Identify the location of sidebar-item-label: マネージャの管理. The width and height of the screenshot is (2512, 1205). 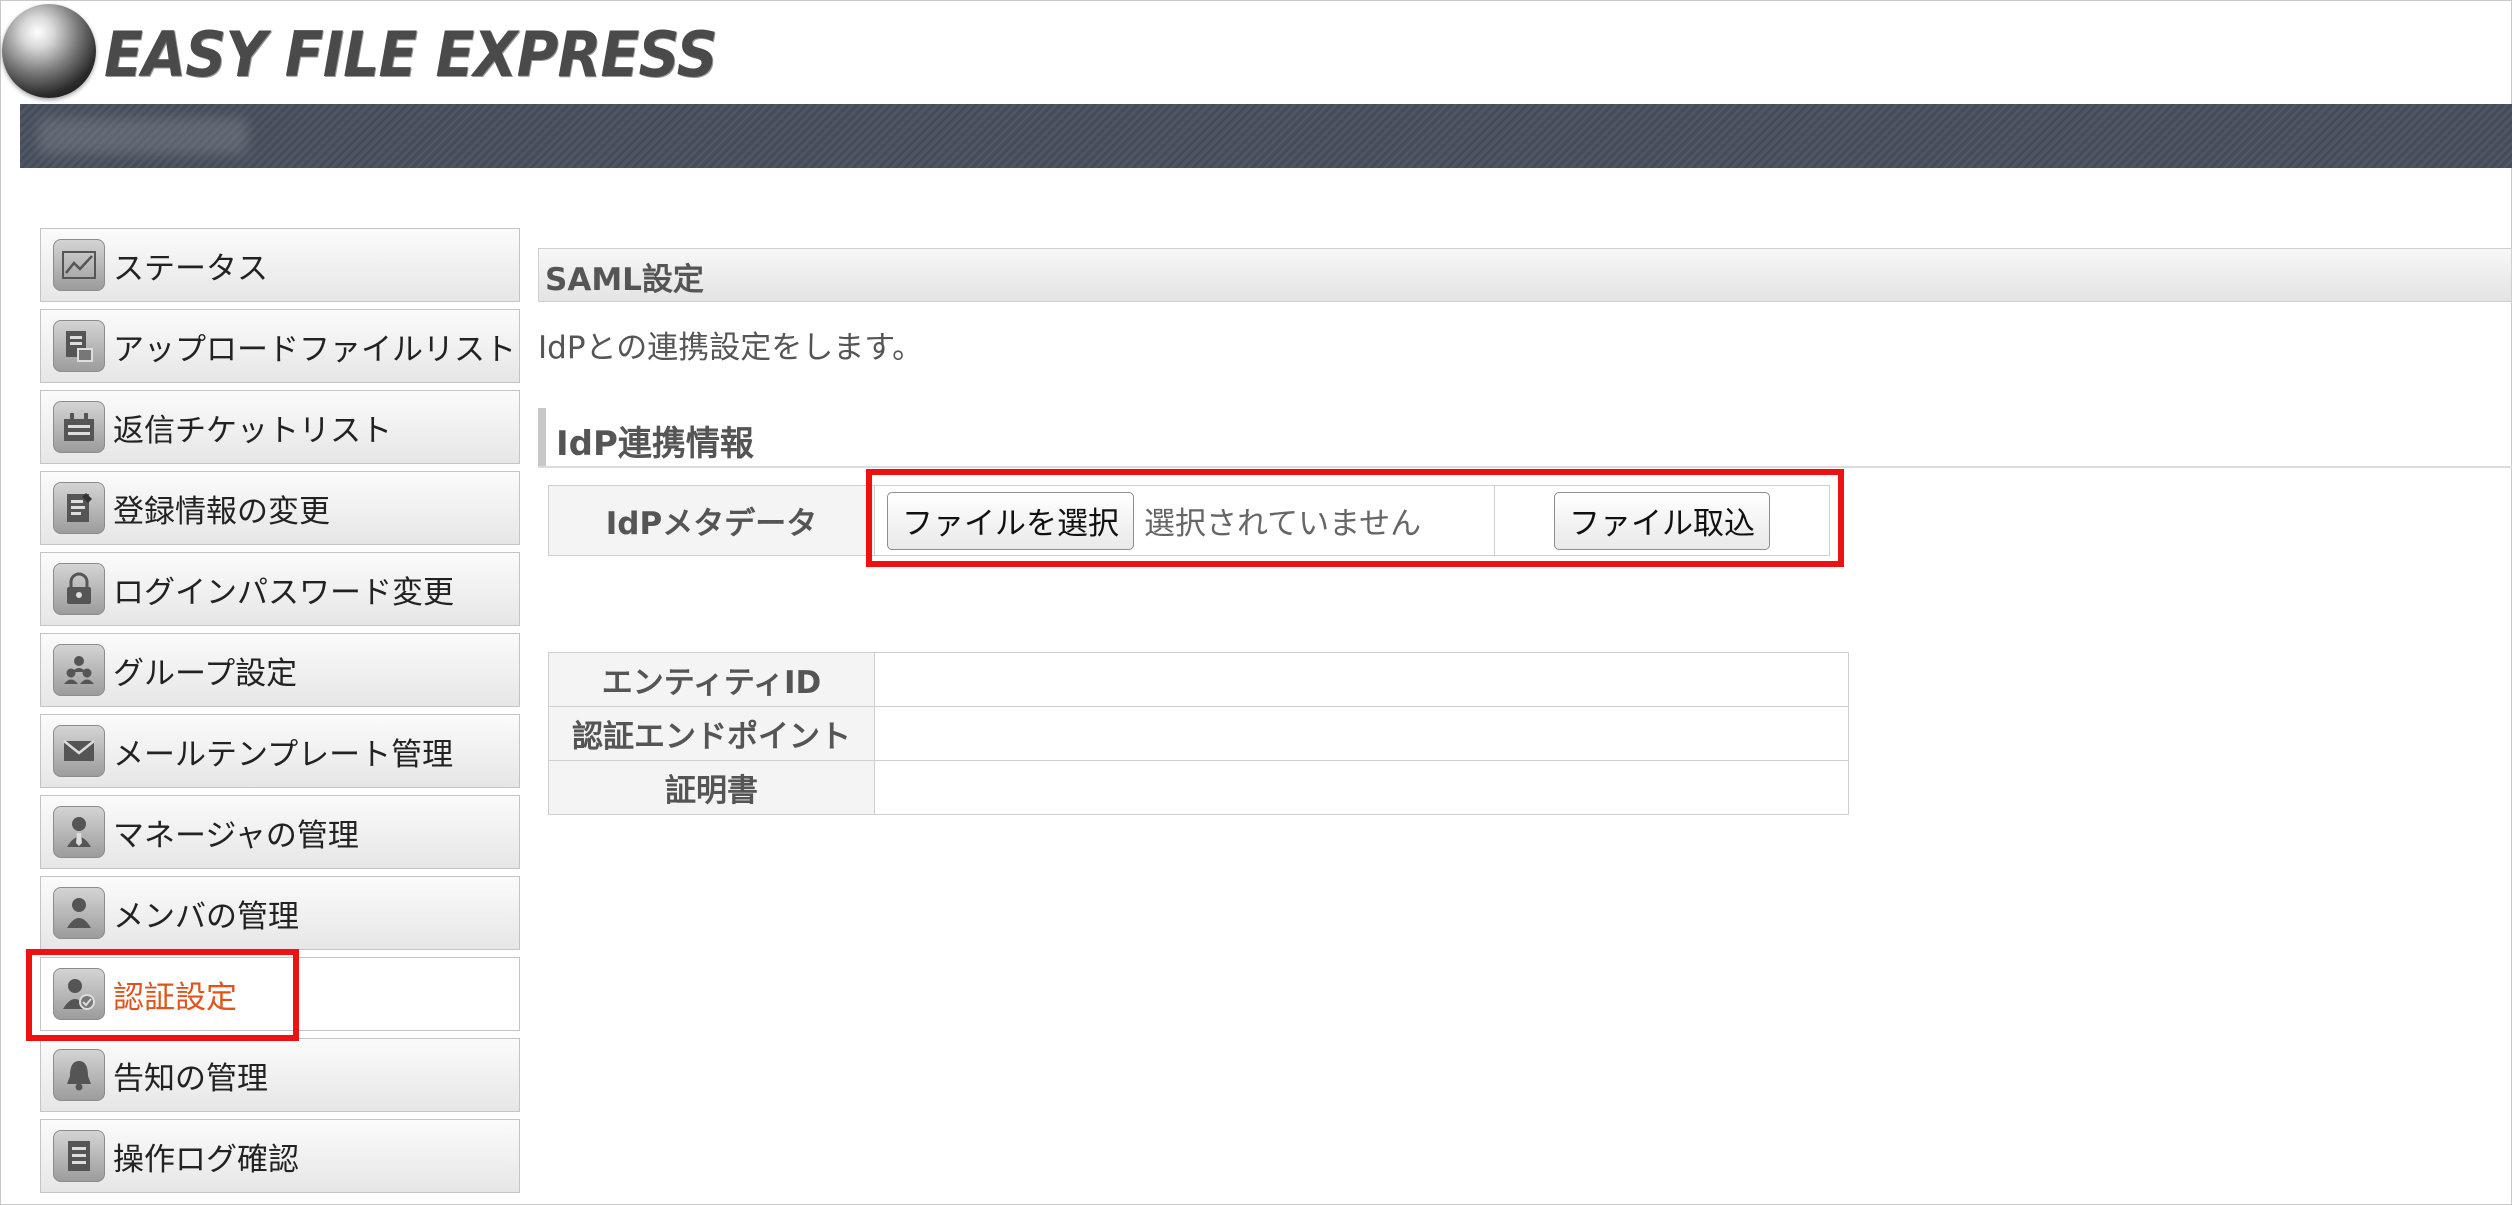
(236, 835).